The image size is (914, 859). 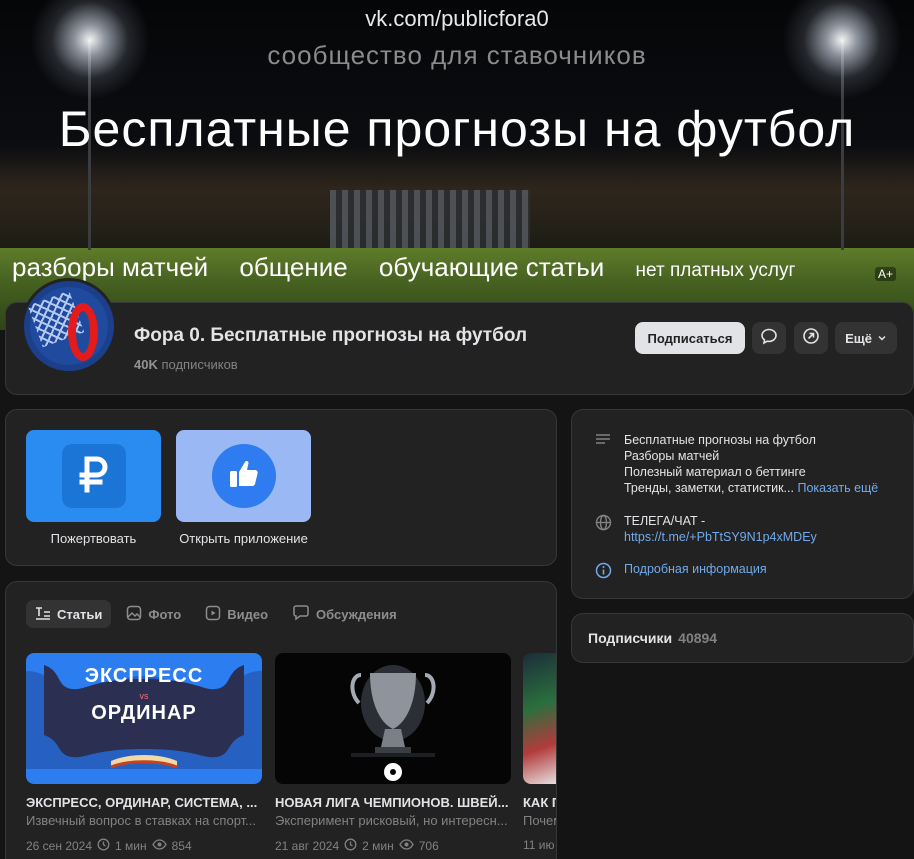 What do you see at coordinates (858, 338) in the screenshot?
I see `more-label: Ещё` at bounding box center [858, 338].